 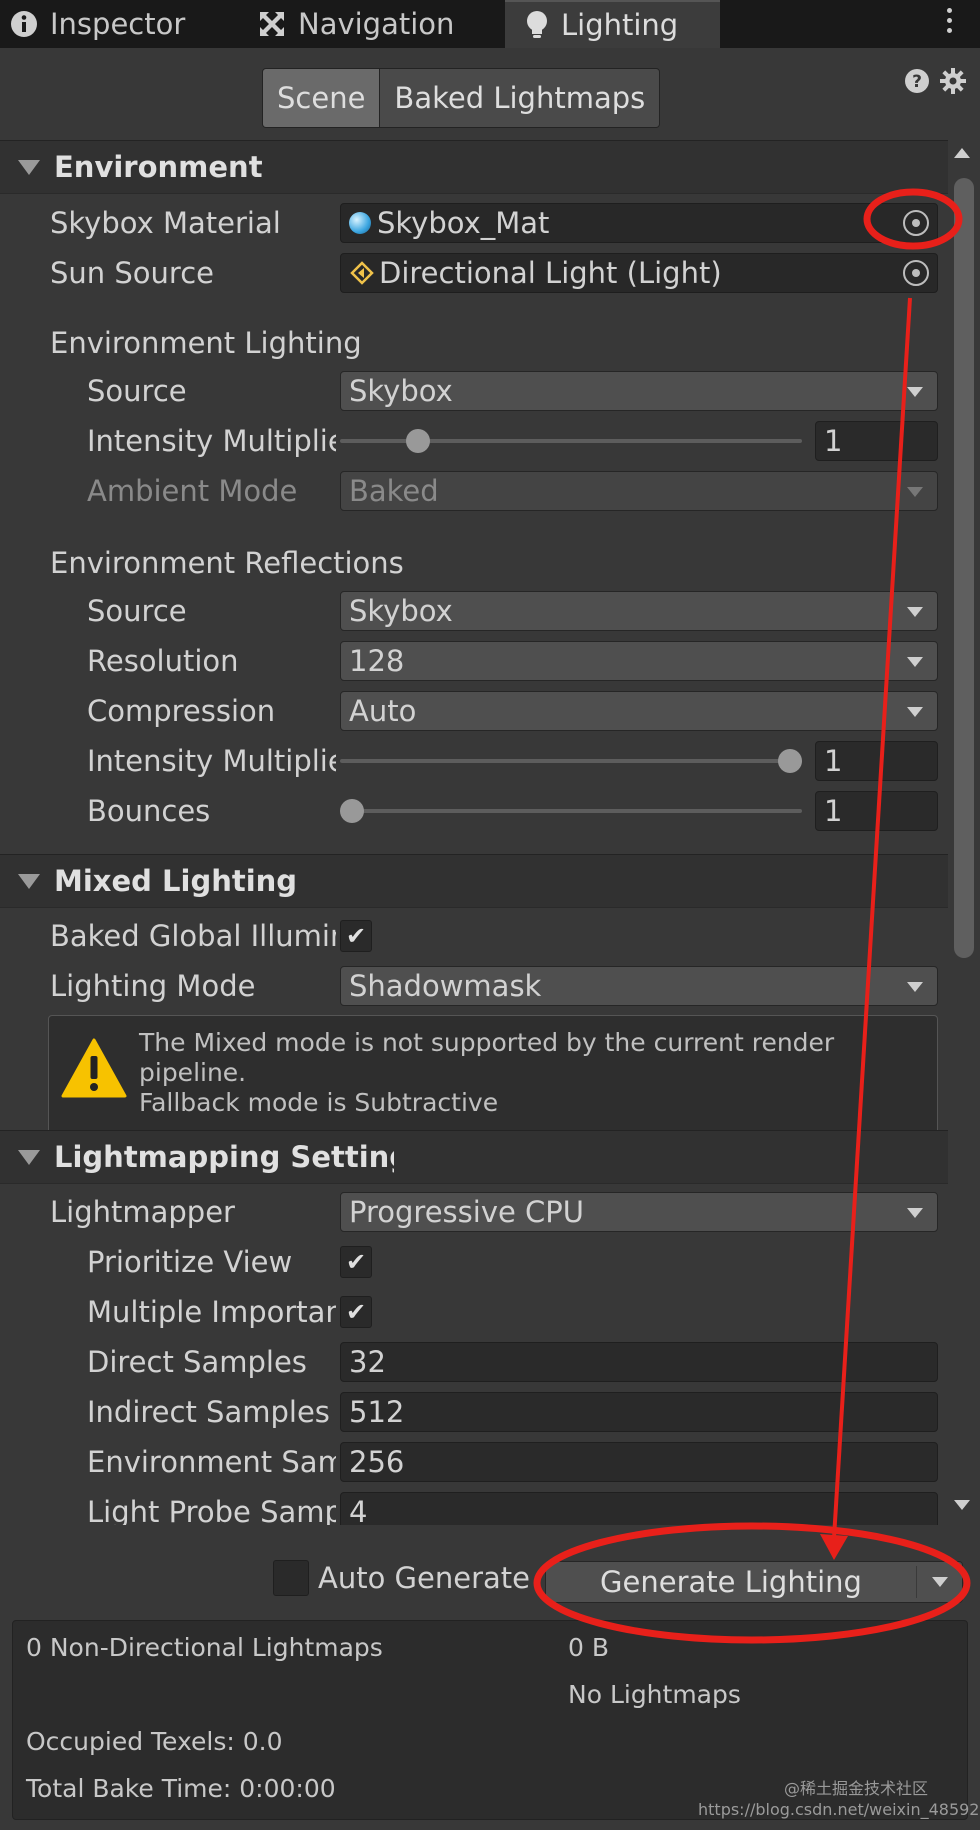 What do you see at coordinates (964, 568) in the screenshot?
I see `scrollbar-thumb` at bounding box center [964, 568].